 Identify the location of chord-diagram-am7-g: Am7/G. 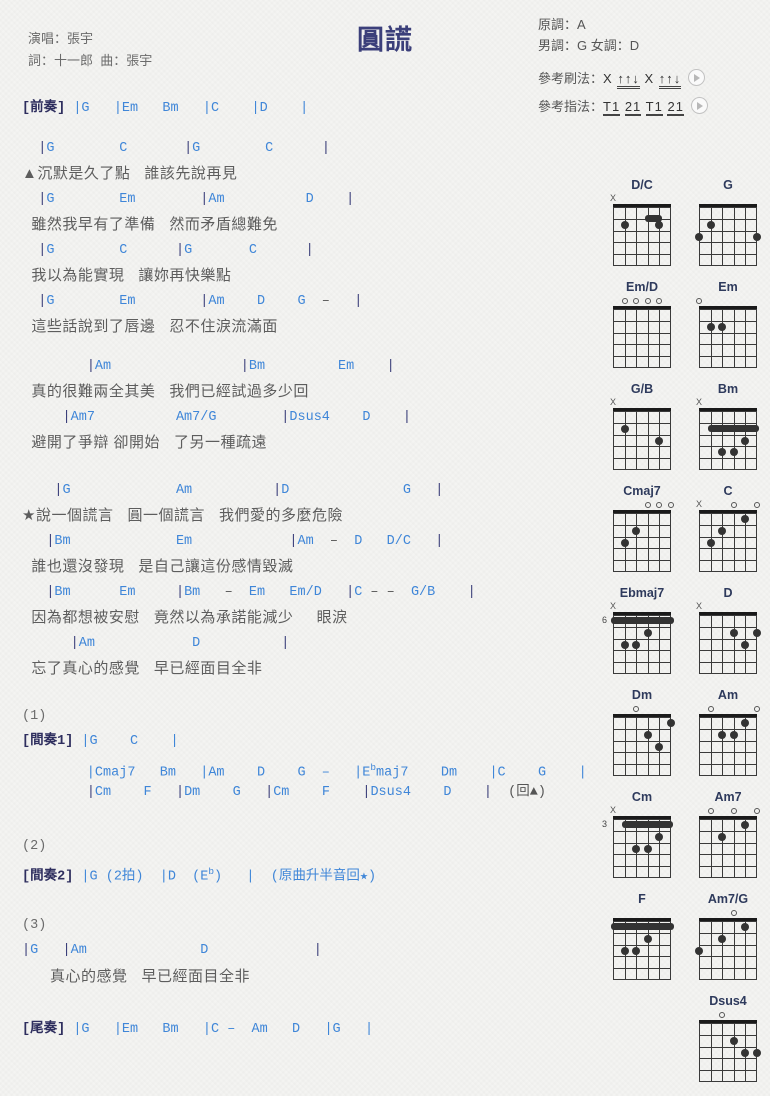
(728, 936).